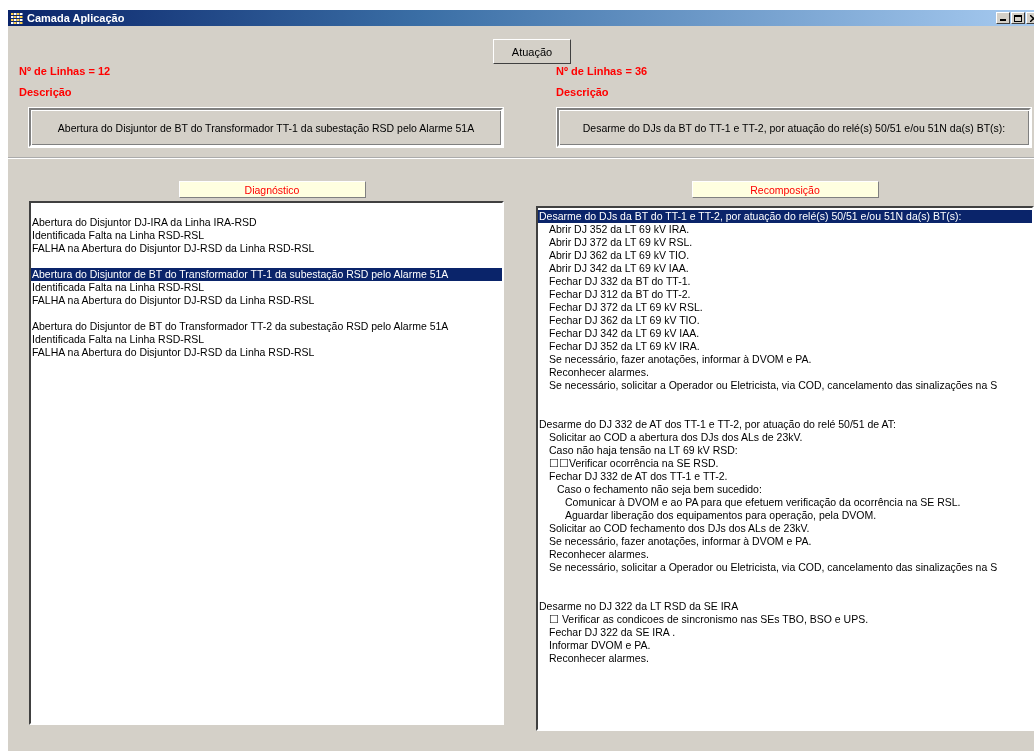  What do you see at coordinates (786, 294) in the screenshot?
I see `list-item: Fechar DJ 312 da BT do TT-2.` at bounding box center [786, 294].